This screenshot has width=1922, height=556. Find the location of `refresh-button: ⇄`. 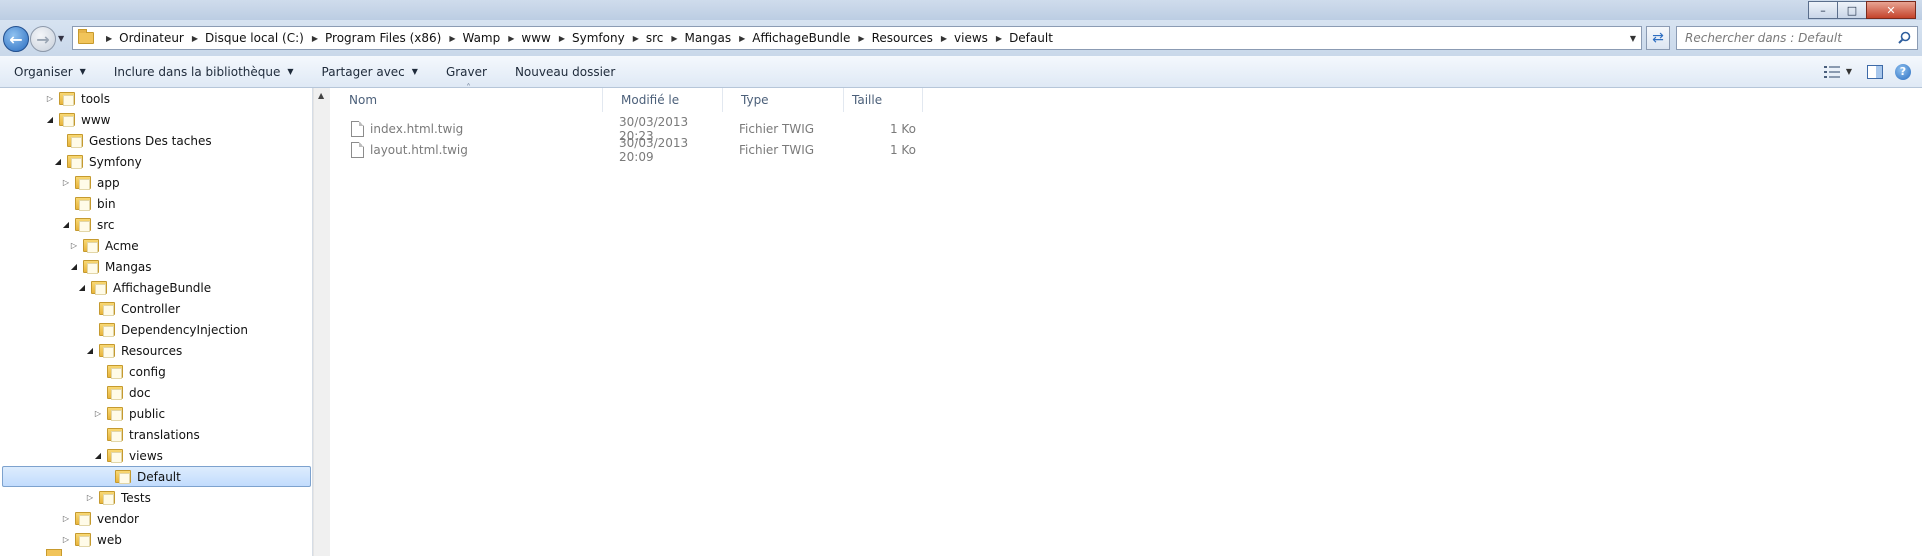

refresh-button: ⇄ is located at coordinates (1658, 38).